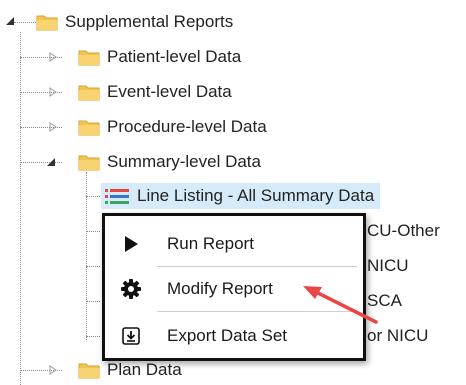 This screenshot has height=385, width=466. Describe the element at coordinates (131, 336) in the screenshot. I see `export-icon` at that location.